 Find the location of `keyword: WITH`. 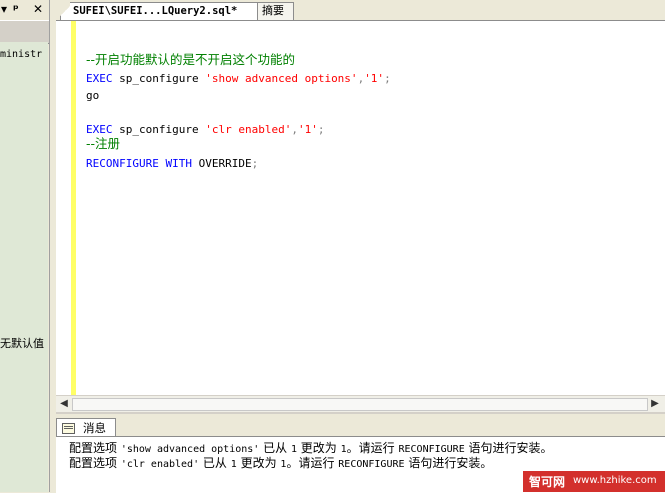

keyword: WITH is located at coordinates (178, 163).